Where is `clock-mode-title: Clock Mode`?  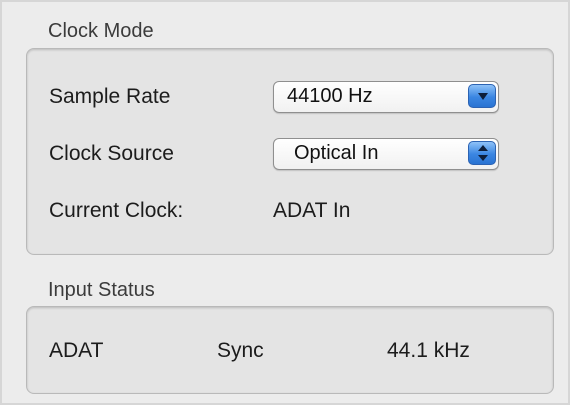
clock-mode-title: Clock Mode is located at coordinates (101, 31).